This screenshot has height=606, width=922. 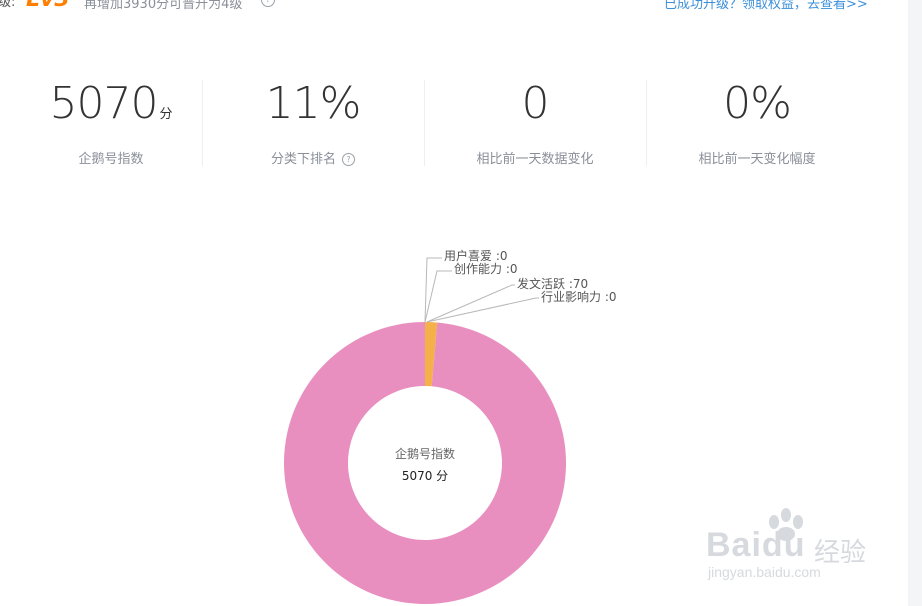 What do you see at coordinates (840, 553) in the screenshot?
I see `watermark-brand-cn: 经验` at bounding box center [840, 553].